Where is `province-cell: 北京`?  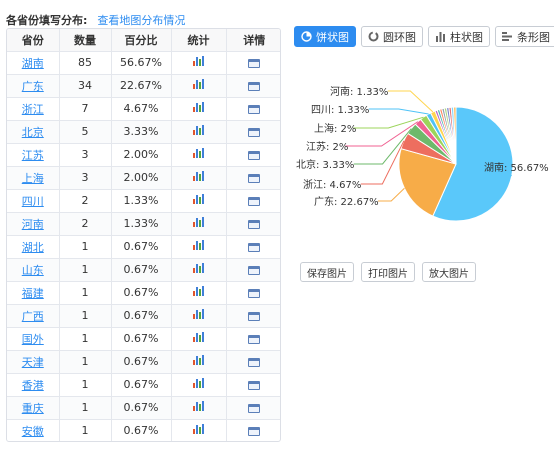
province-cell: 北京 is located at coordinates (33, 132).